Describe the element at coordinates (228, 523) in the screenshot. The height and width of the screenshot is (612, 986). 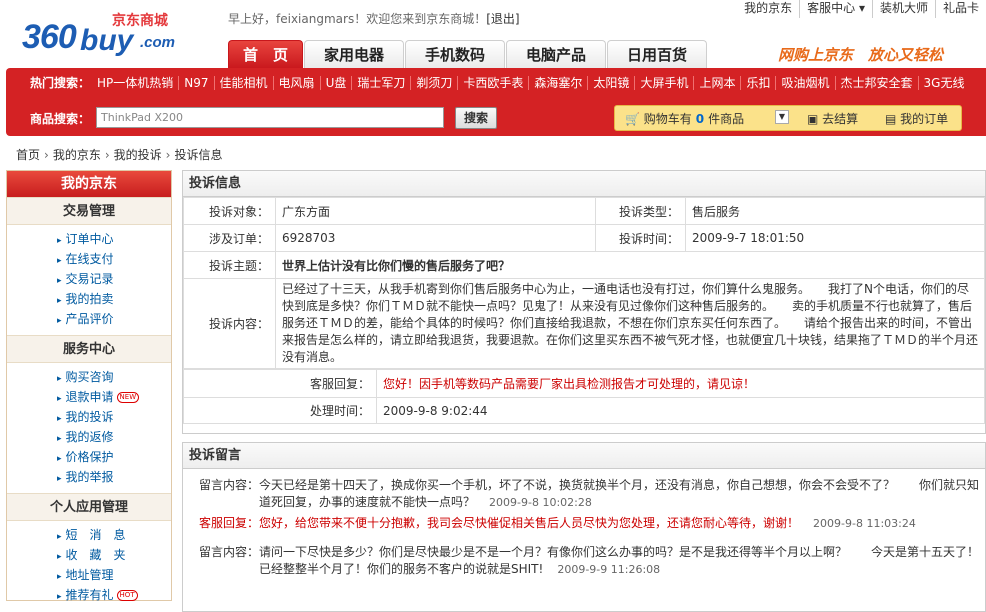
I see `message-label: 客服回复：` at that location.